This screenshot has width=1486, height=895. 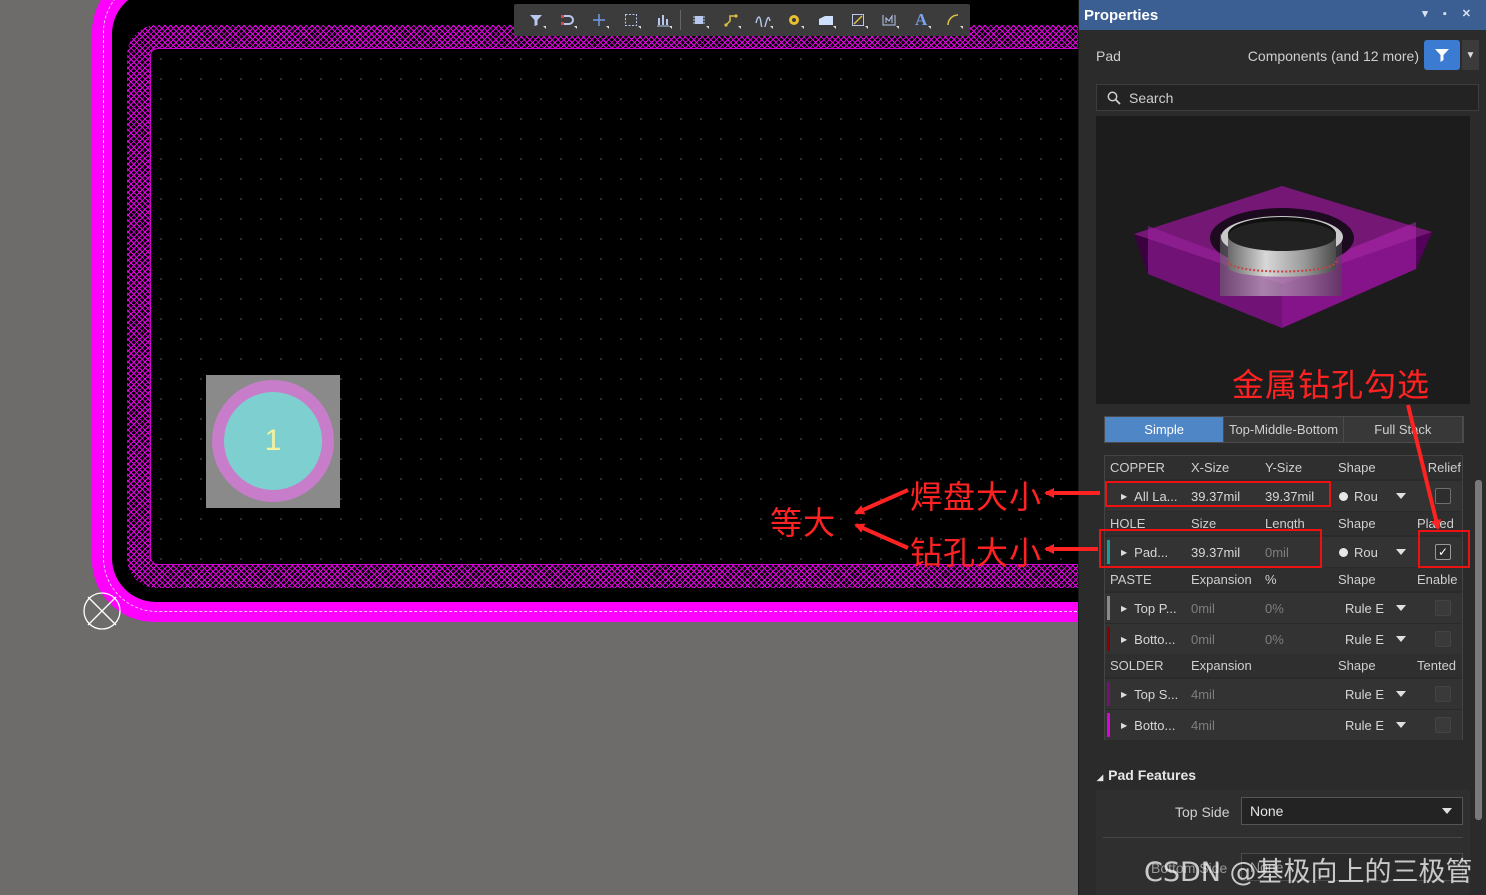 I want to click on enable-header: Enable, so click(x=1437, y=579).